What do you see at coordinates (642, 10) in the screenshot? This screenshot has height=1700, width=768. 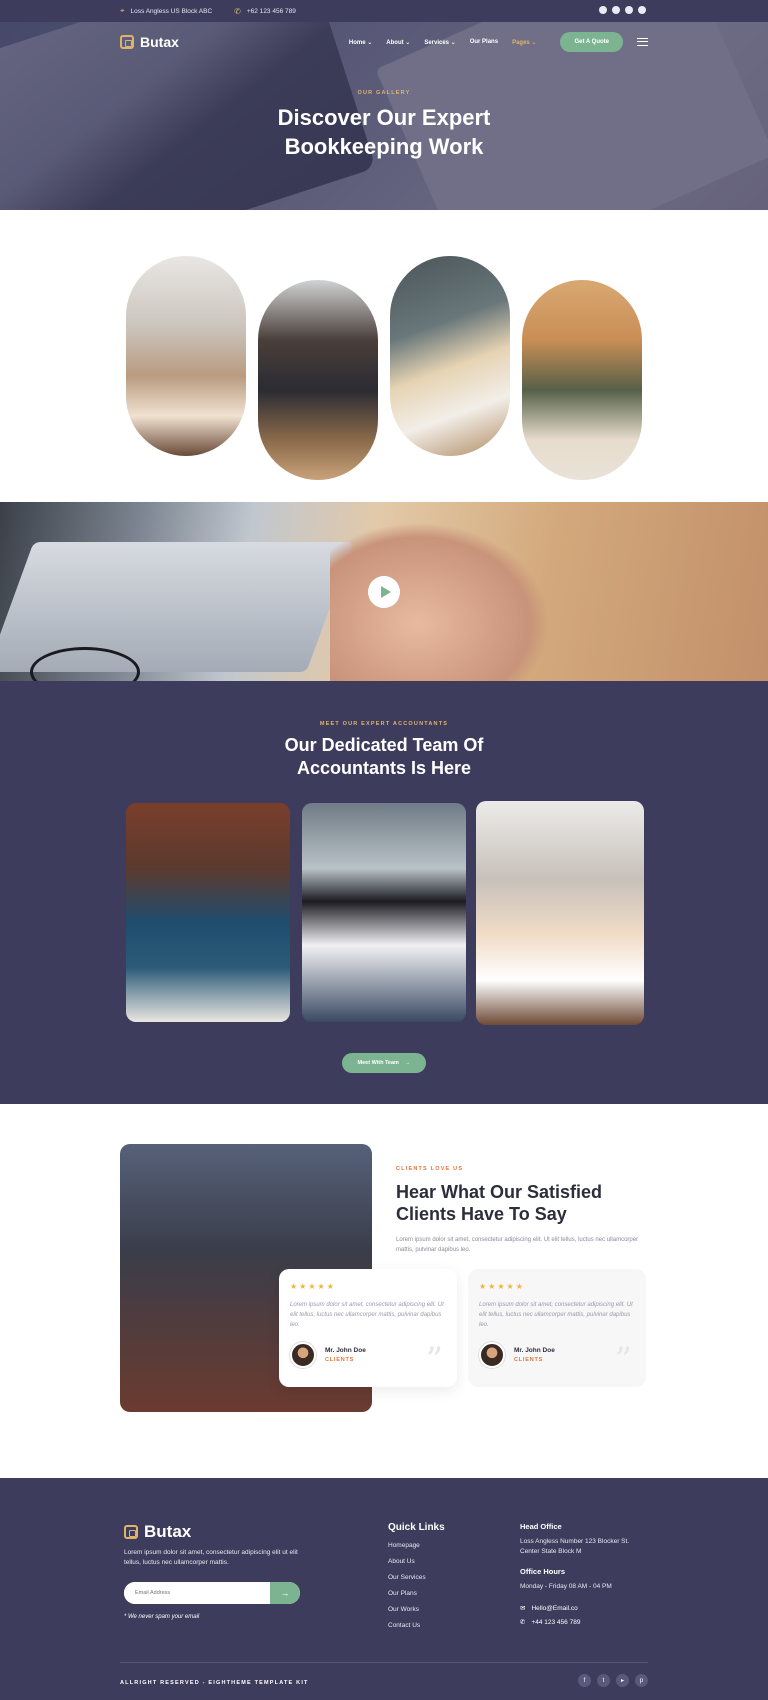 I see `pinterest-icon` at bounding box center [642, 10].